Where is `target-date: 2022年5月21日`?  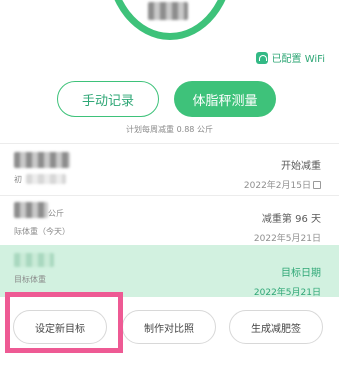 target-date: 2022年5月21日 is located at coordinates (287, 293).